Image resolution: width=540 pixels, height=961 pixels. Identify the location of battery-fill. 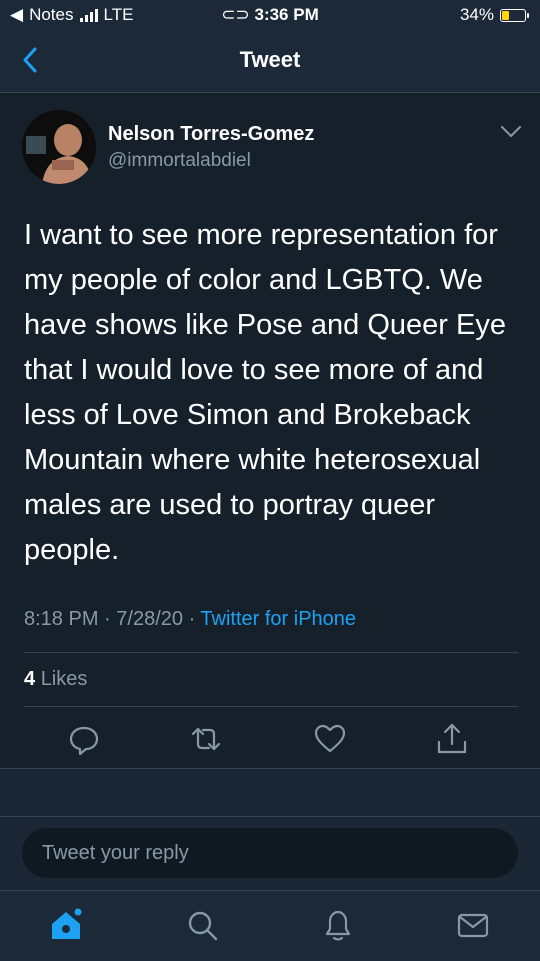
(505, 15).